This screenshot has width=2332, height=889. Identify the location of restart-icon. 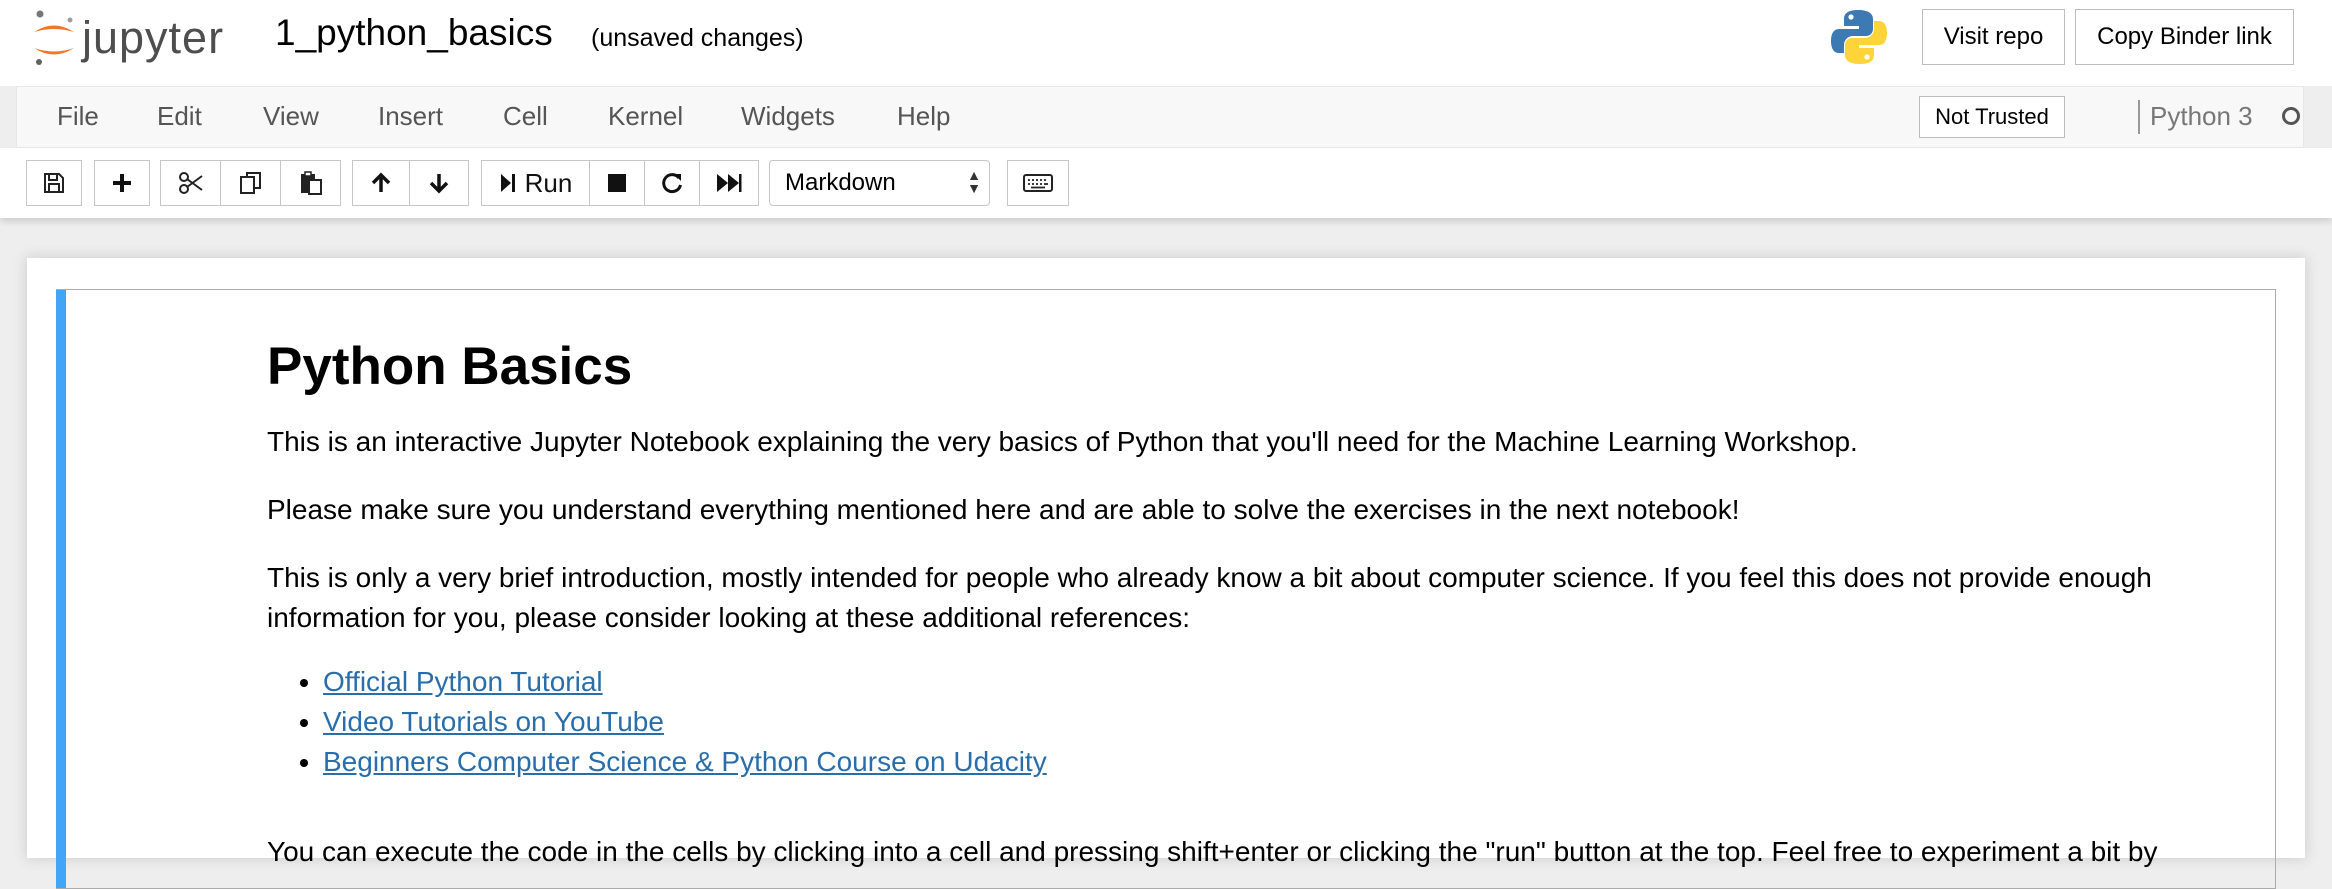
(672, 183).